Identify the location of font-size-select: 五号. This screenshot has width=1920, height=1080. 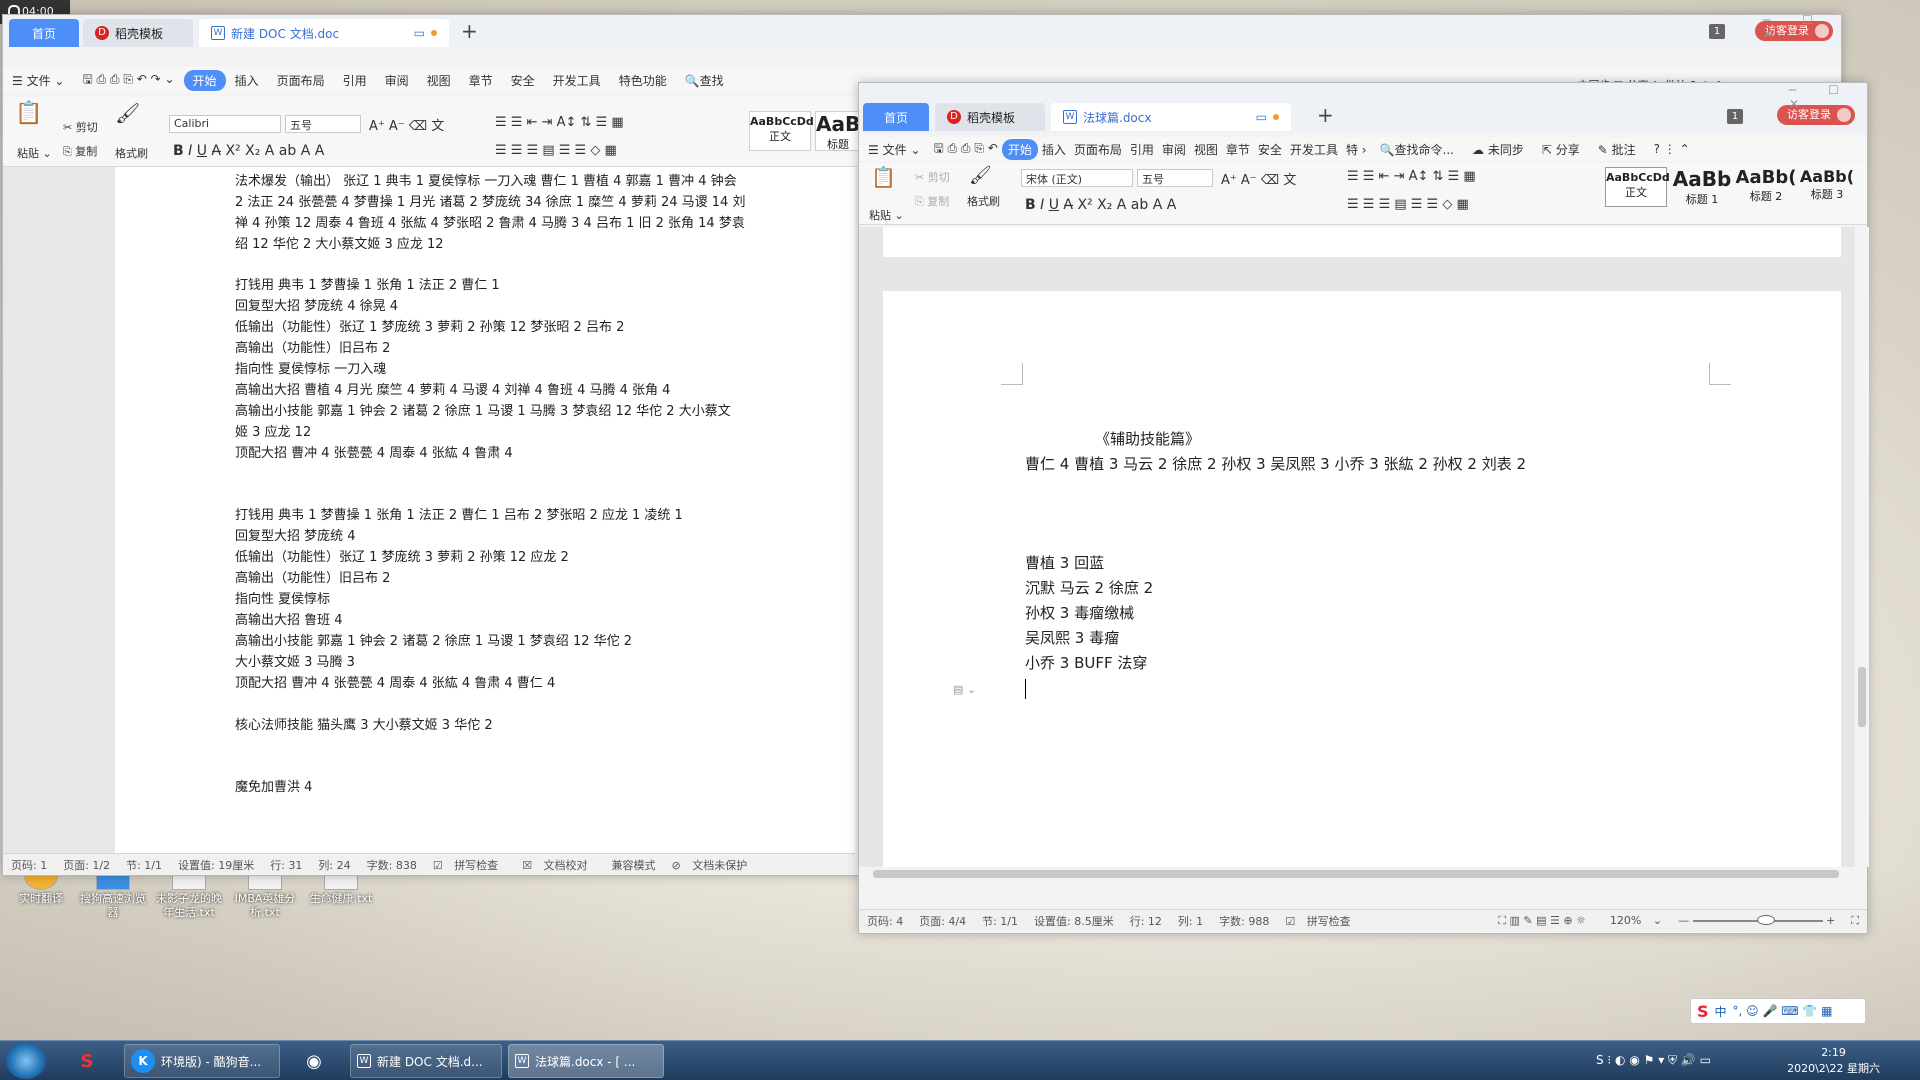
(323, 124).